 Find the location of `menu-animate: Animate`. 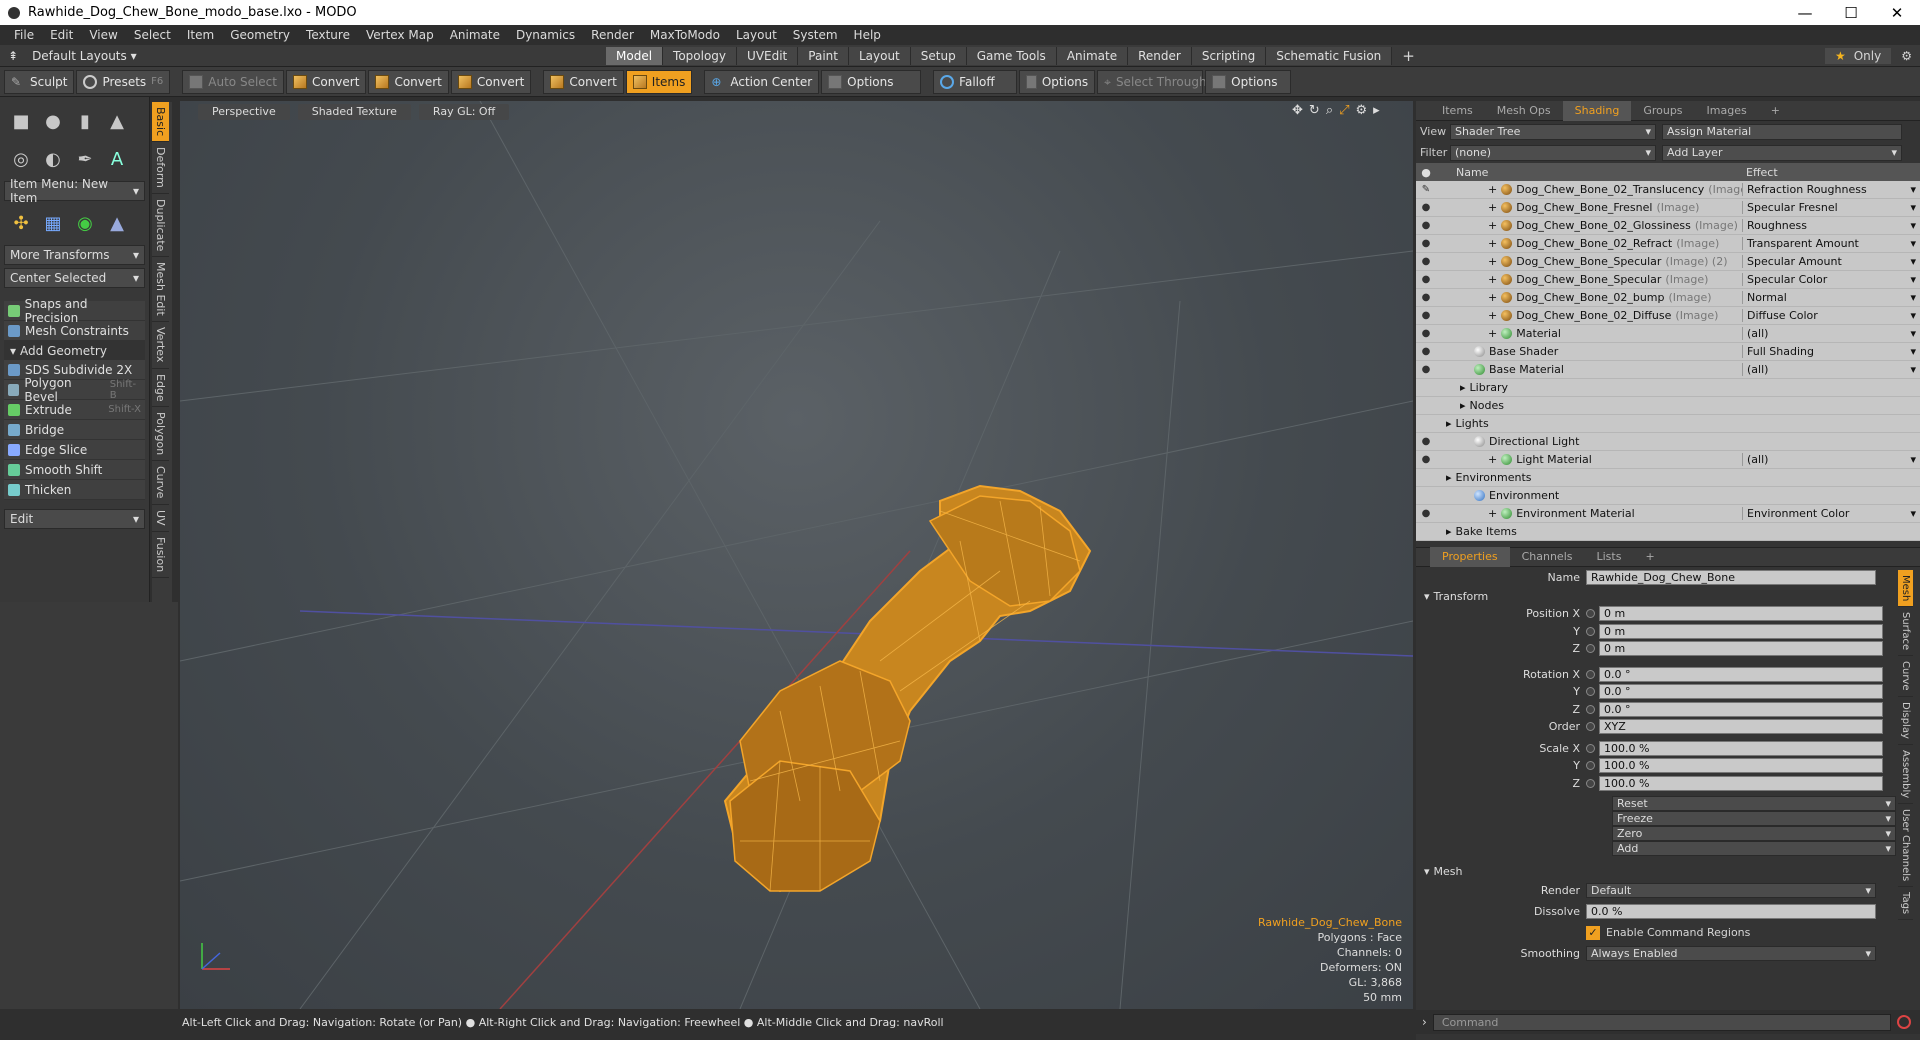

menu-animate: Animate is located at coordinates (475, 35).